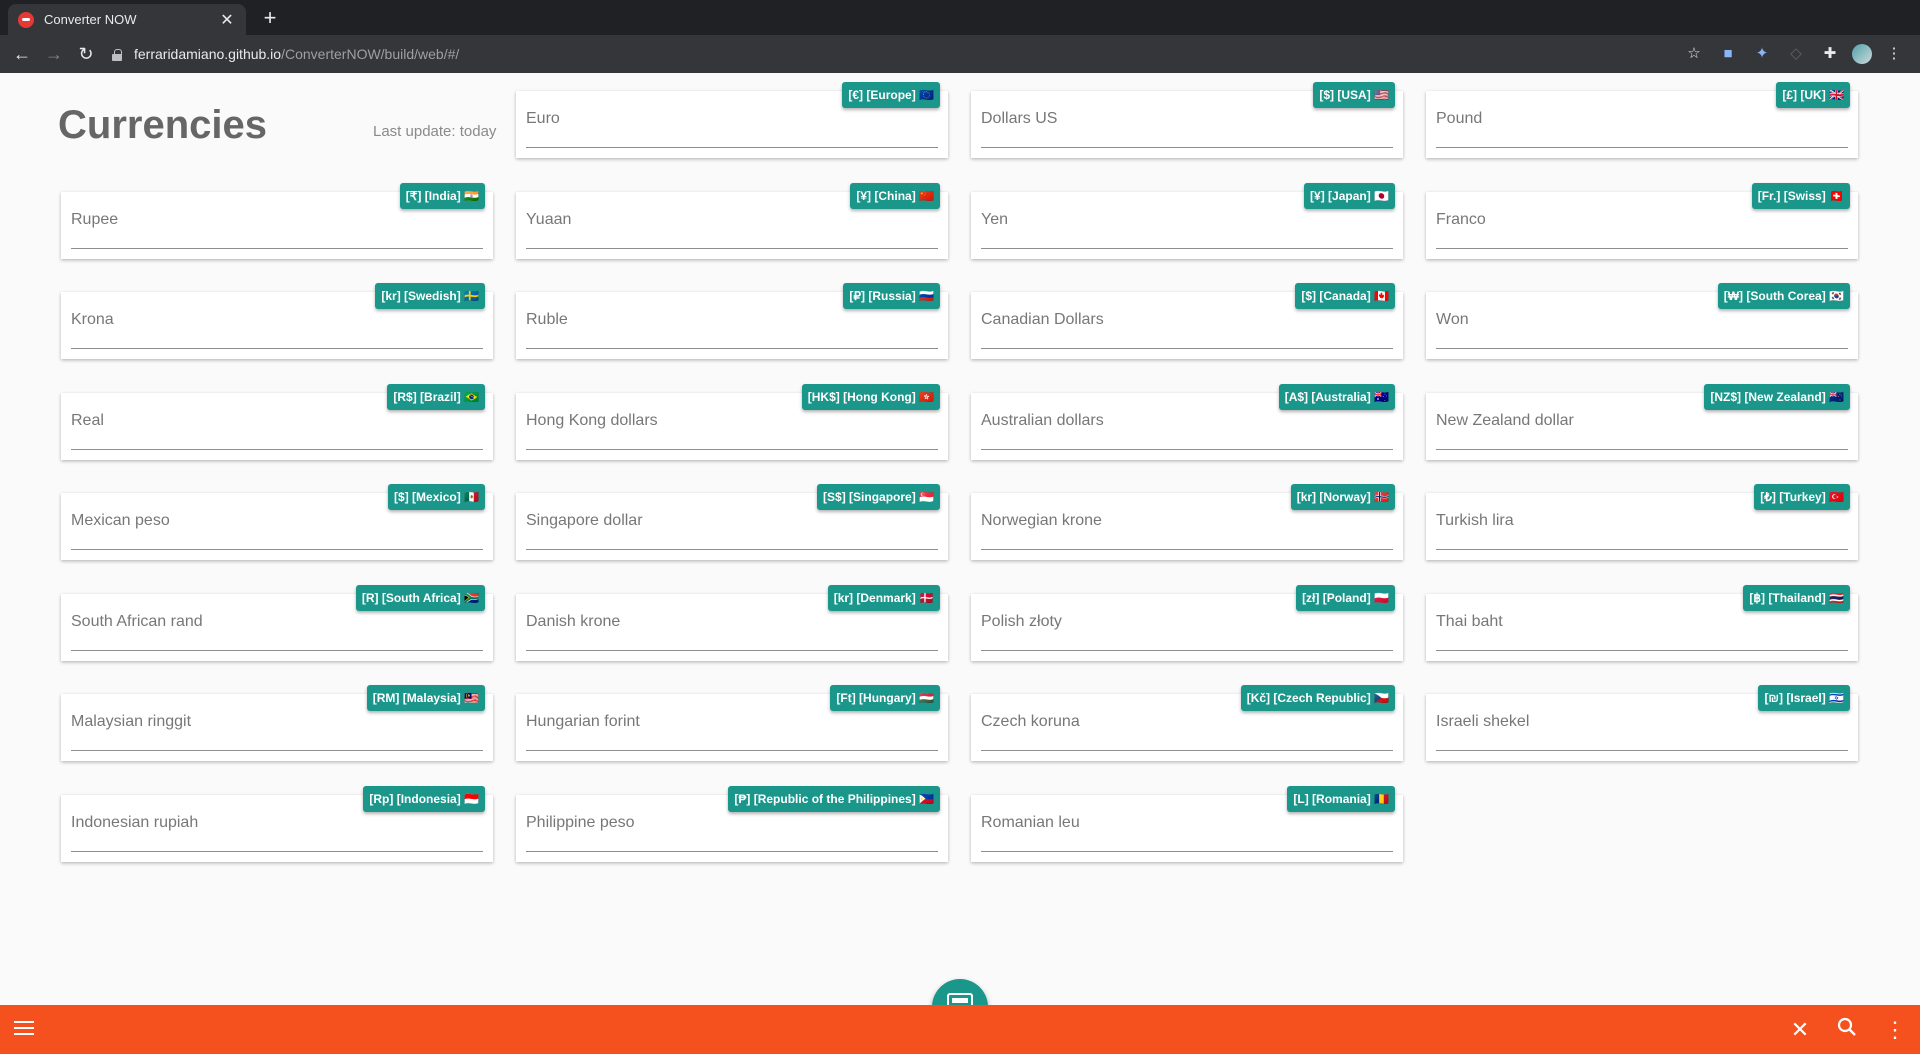 The image size is (1920, 1054). I want to click on currency-card: New Zealand dollar [NZ$] [New Zealand] 🇳🇿, so click(1642, 421).